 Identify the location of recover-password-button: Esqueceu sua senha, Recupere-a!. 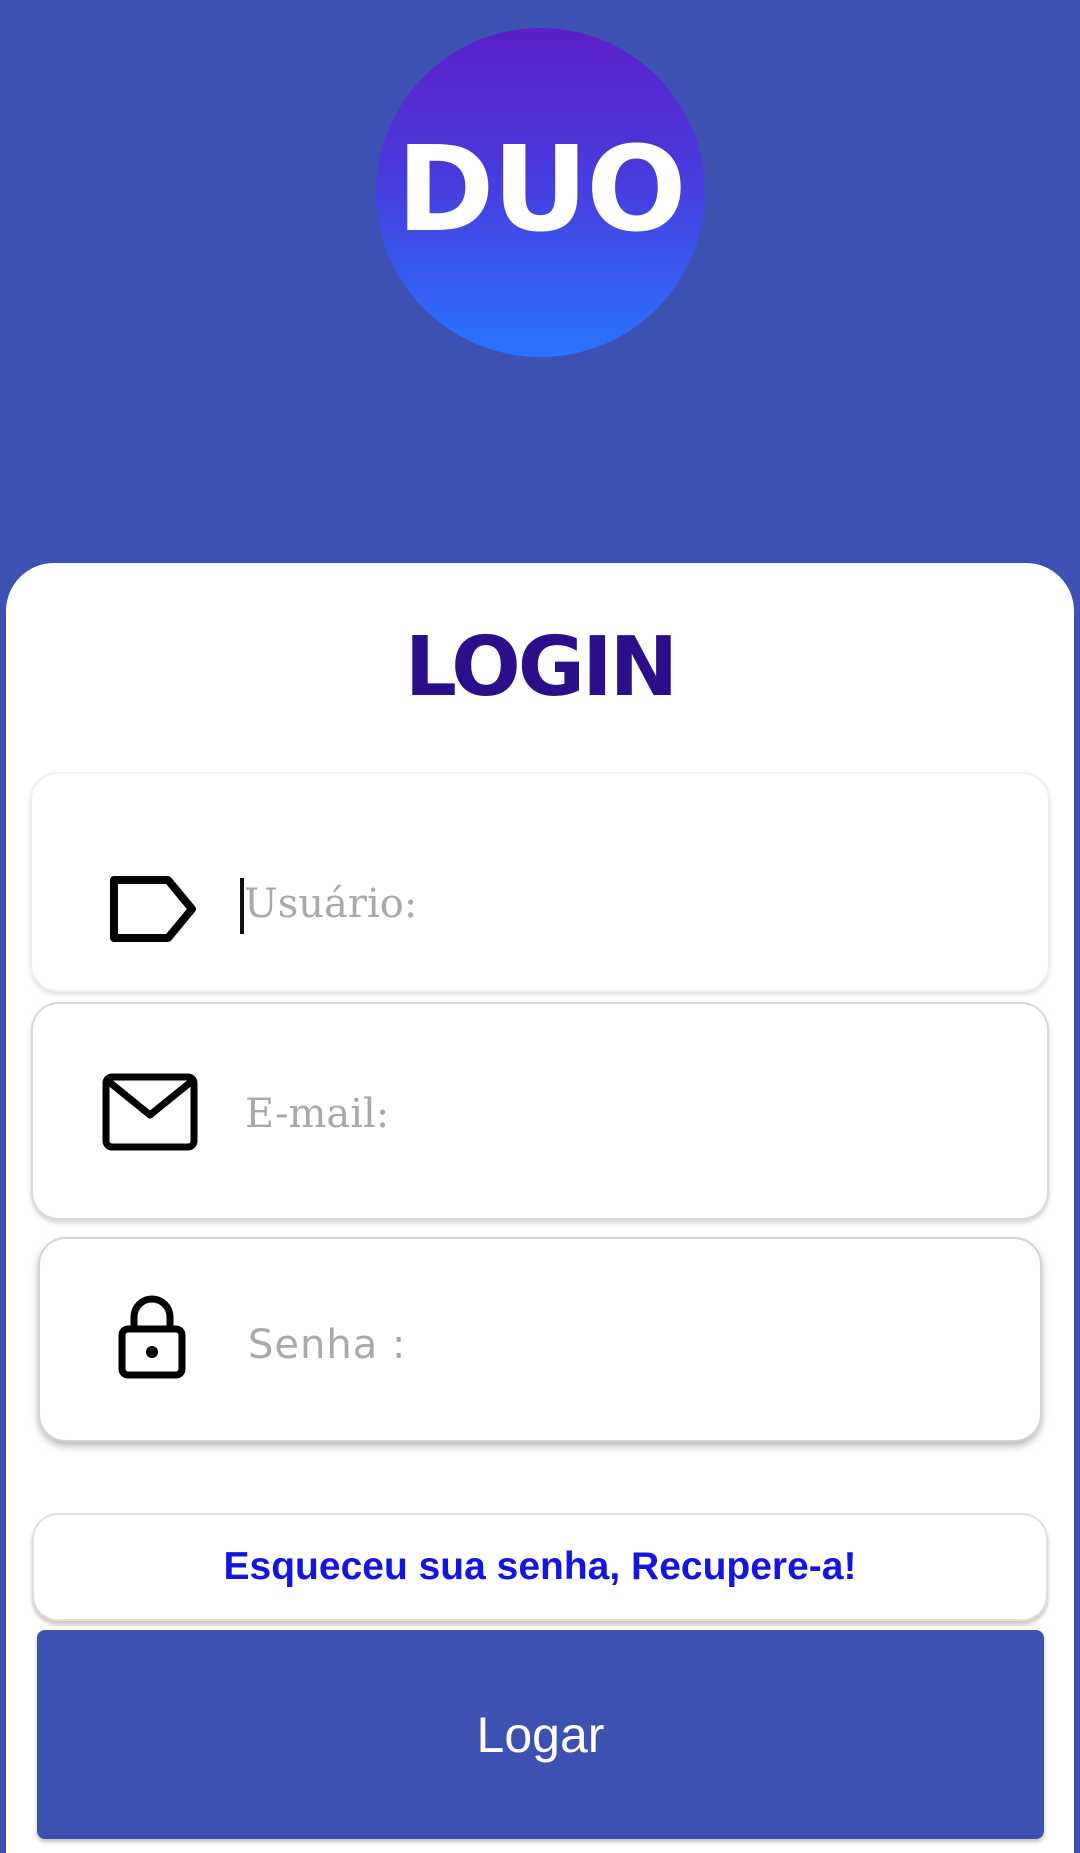
(540, 1567).